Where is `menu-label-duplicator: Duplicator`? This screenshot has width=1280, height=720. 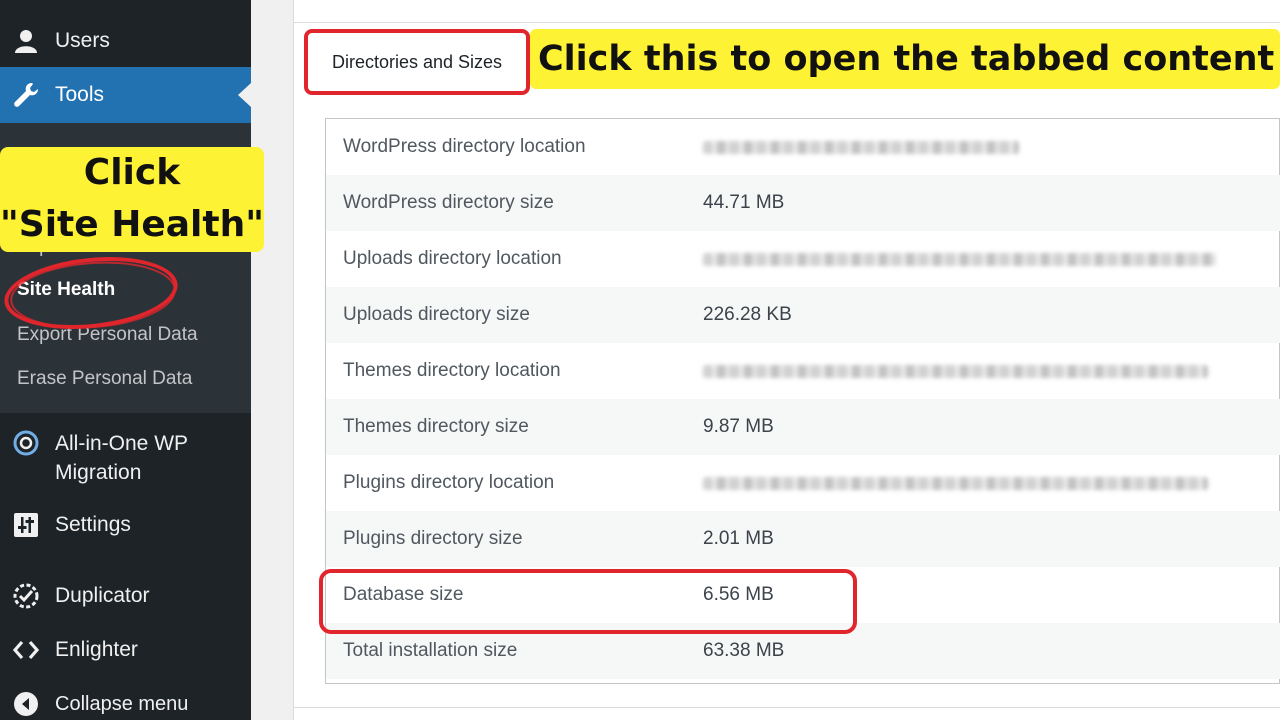
menu-label-duplicator: Duplicator is located at coordinates (102, 595).